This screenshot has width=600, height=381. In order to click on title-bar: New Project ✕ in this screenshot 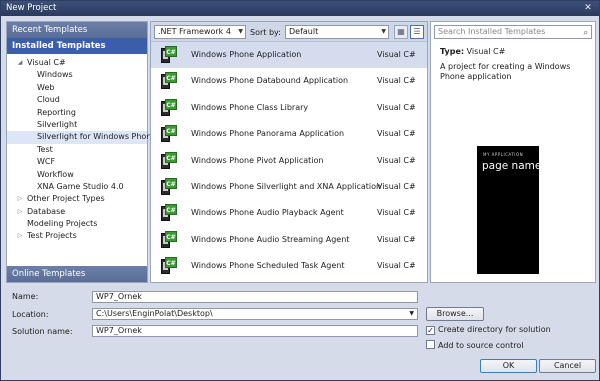, I will do `click(300, 8)`.